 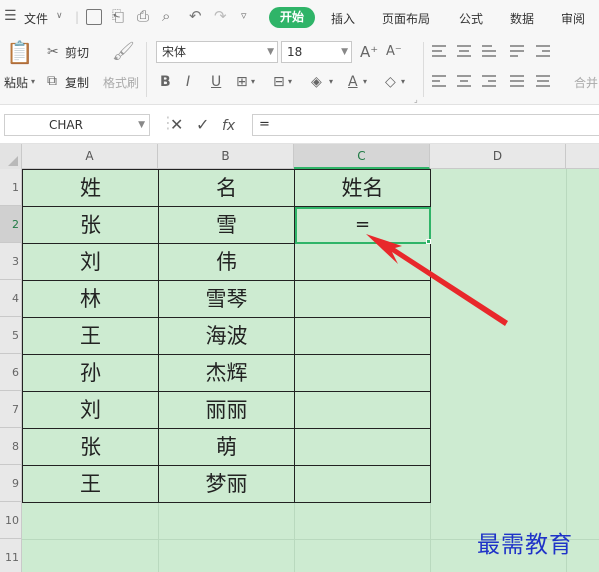 What do you see at coordinates (343, 18) in the screenshot?
I see `tab-insert: 插入` at bounding box center [343, 18].